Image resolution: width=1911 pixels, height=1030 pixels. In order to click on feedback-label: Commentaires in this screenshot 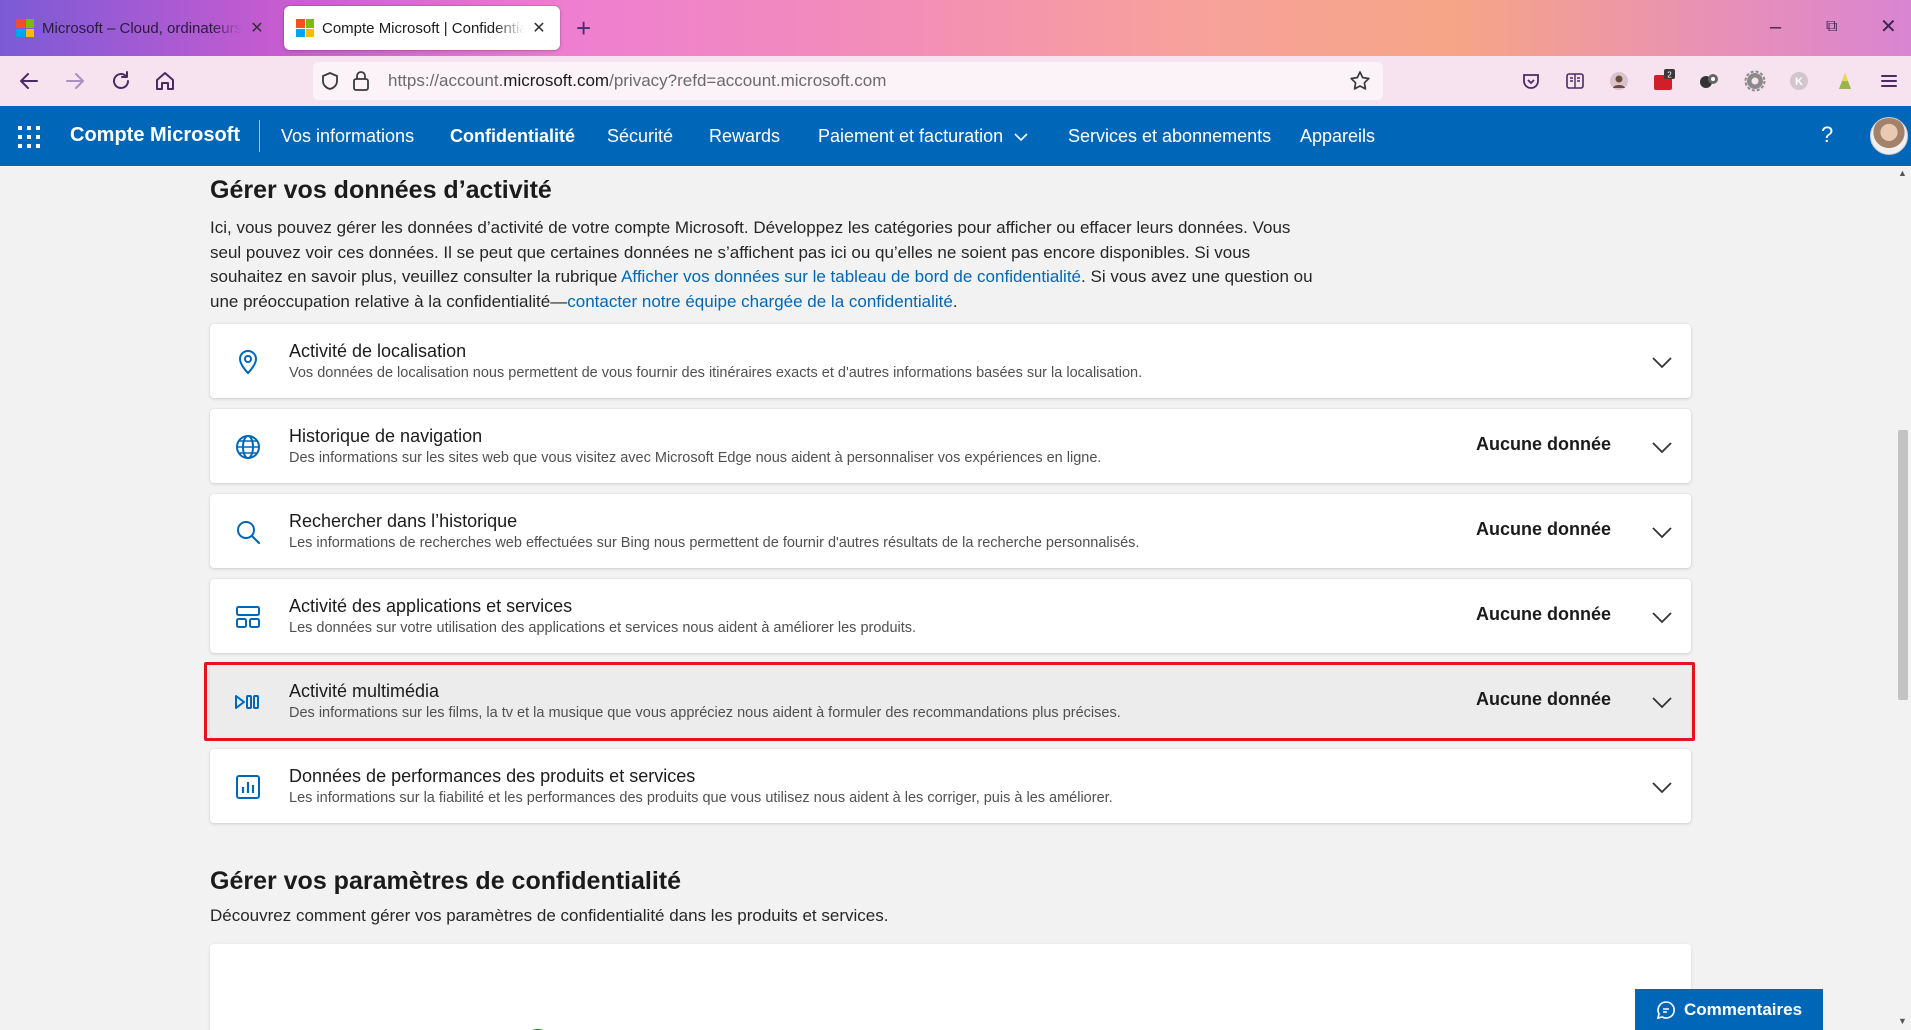, I will do `click(1743, 1009)`.